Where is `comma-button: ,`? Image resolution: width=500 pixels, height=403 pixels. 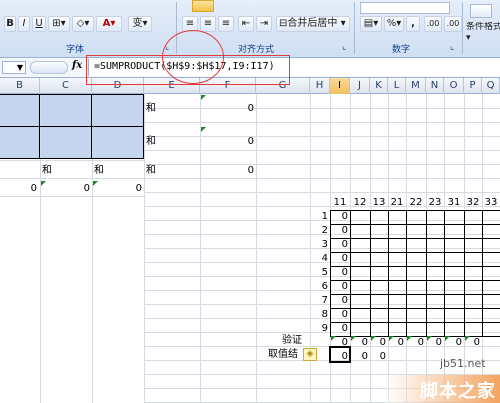 comma-button: , is located at coordinates (413, 24).